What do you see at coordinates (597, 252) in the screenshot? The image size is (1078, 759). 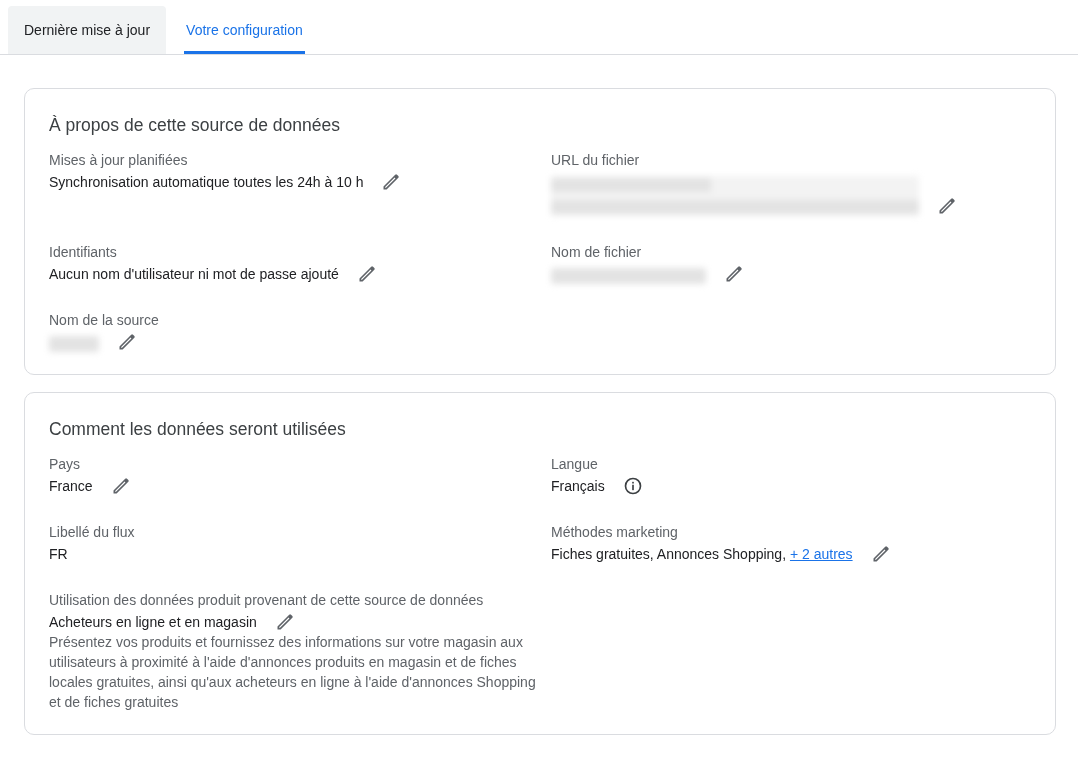 I see `field-label: Nom de fichier` at bounding box center [597, 252].